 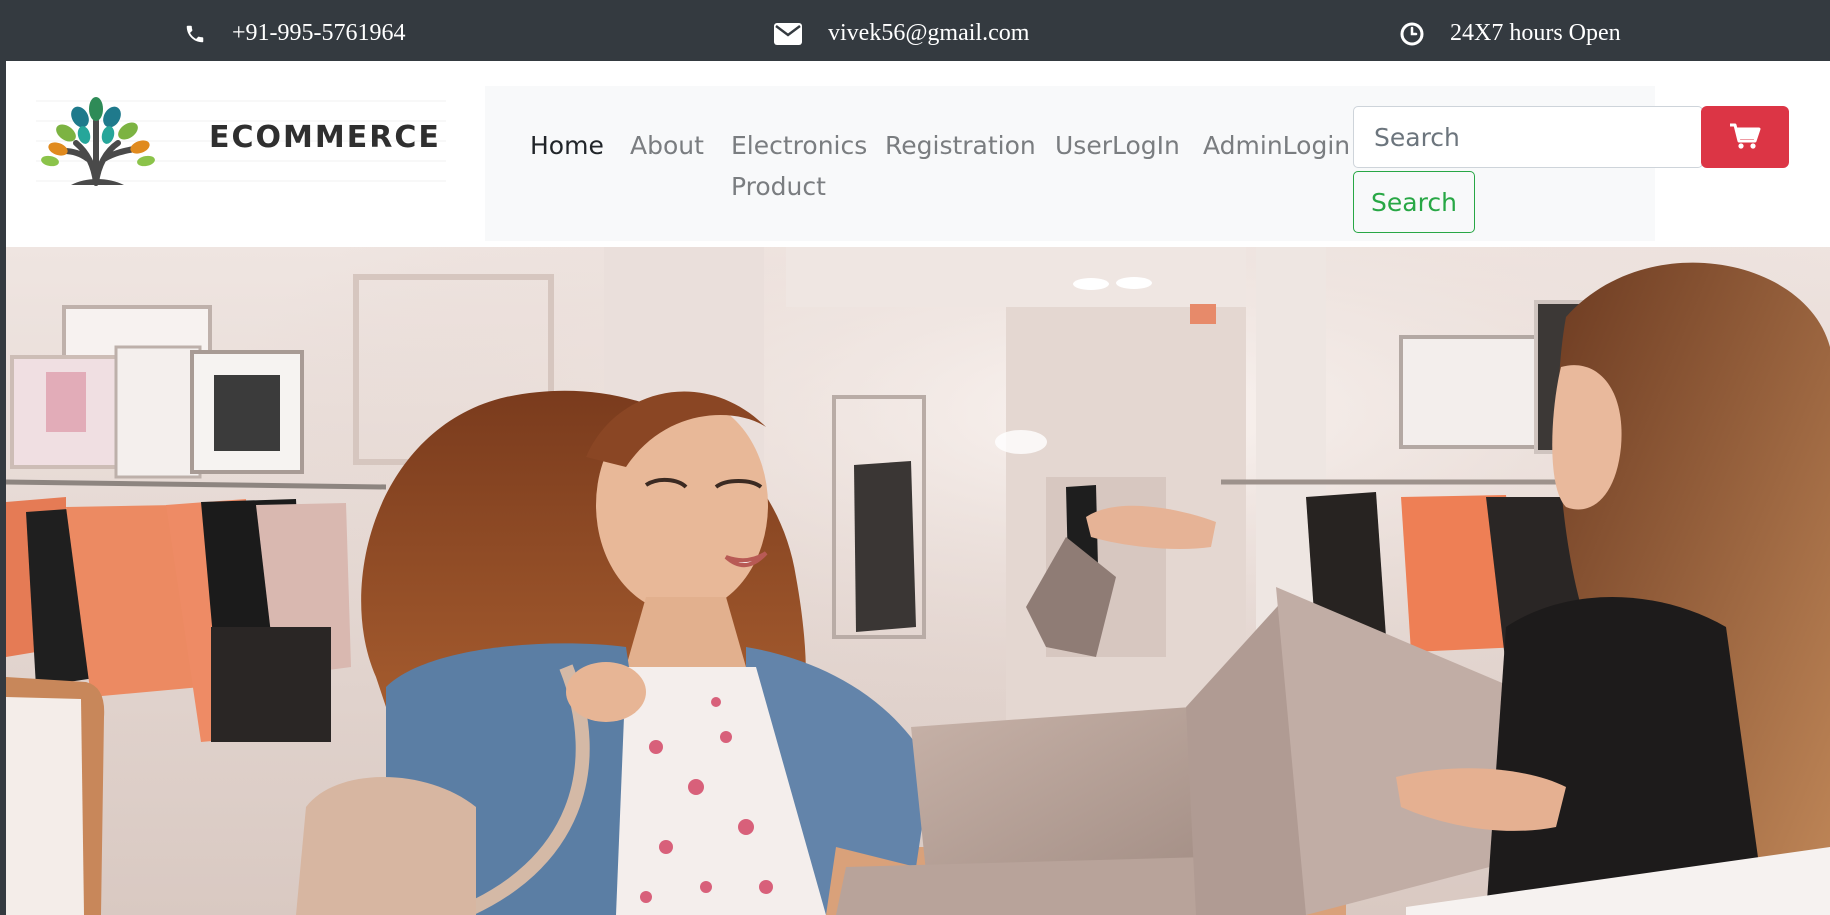 What do you see at coordinates (778, 186) in the screenshot?
I see `nav-item-electronics-line2: Product` at bounding box center [778, 186].